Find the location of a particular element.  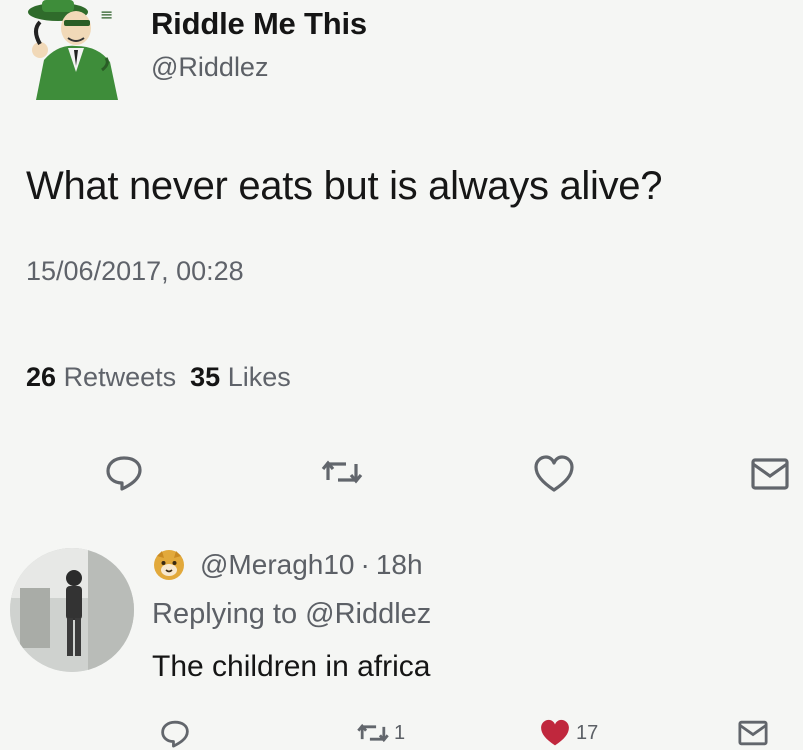

reply-button is located at coordinates (124, 472).